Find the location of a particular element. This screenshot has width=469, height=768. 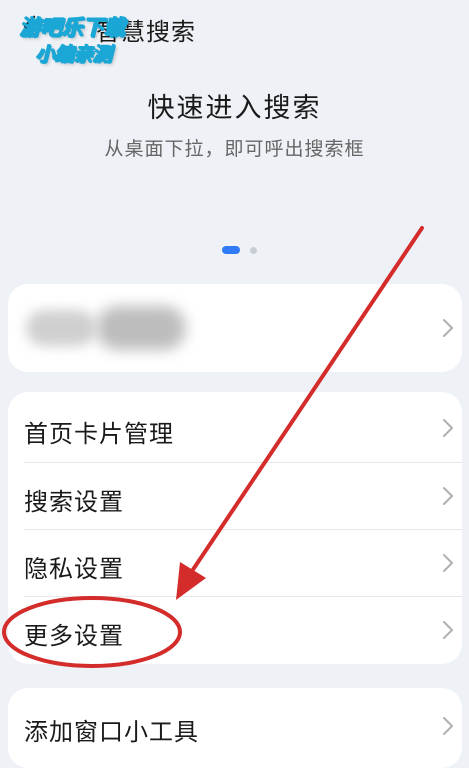

page-indicator is located at coordinates (242, 250).